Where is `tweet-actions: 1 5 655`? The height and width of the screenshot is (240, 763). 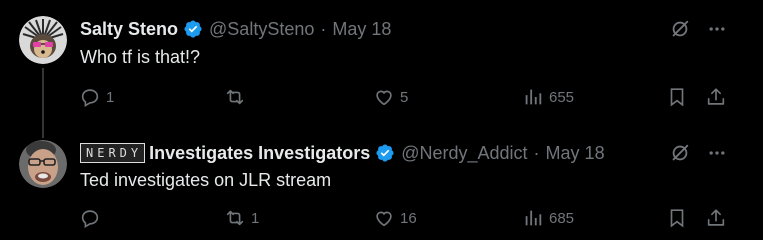 tweet-actions: 1 5 655 is located at coordinates (404, 98).